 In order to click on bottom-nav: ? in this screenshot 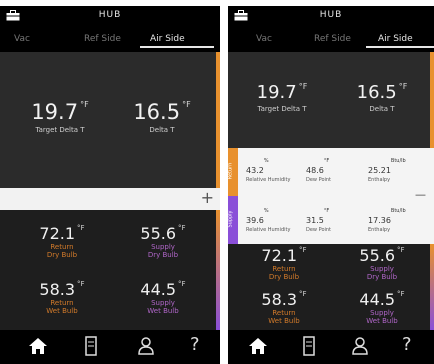, I will do `click(110, 347)`.